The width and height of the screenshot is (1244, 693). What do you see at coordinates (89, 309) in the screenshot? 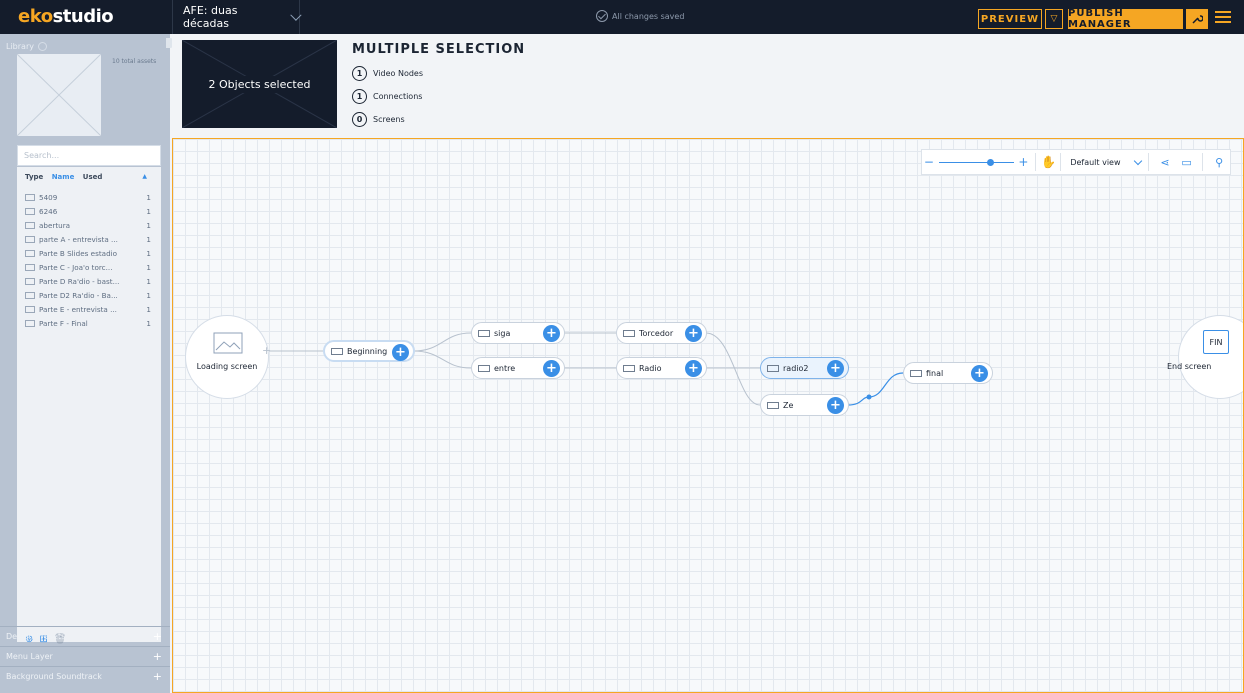
I see `asset-item: Parte E - entrevista ... 1` at bounding box center [89, 309].